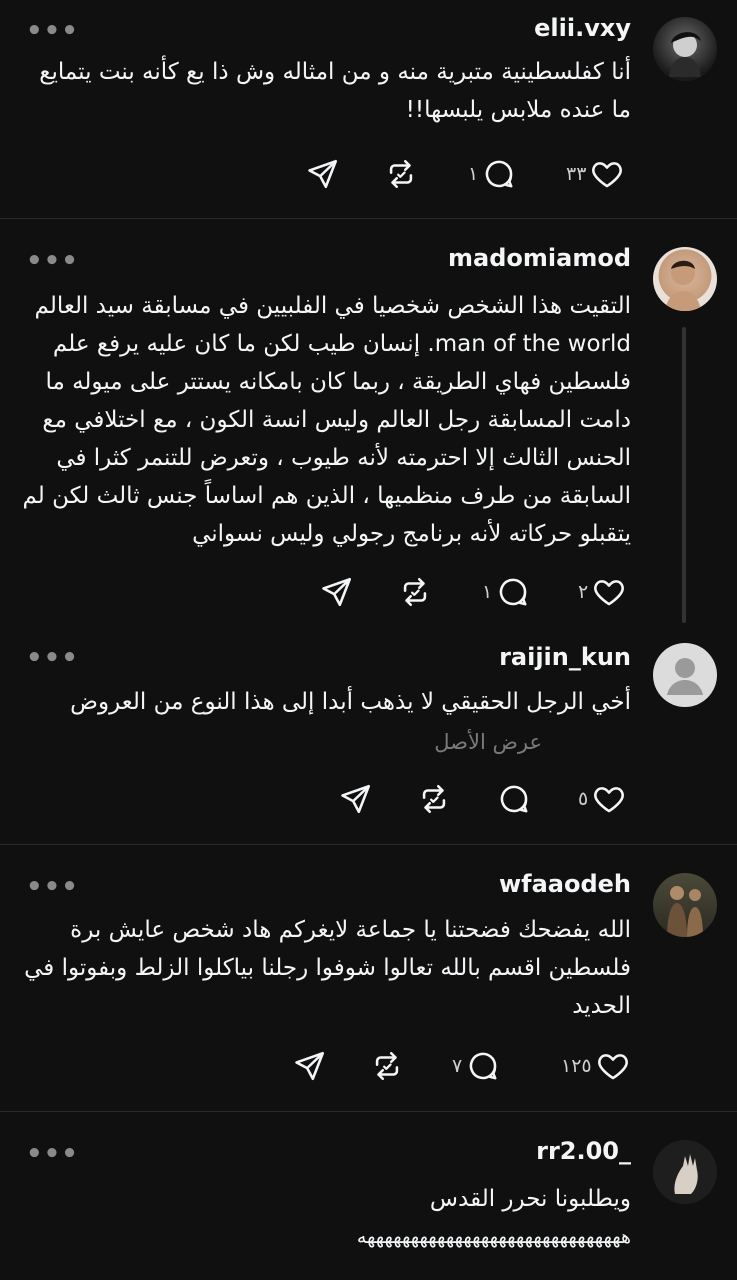 The image size is (737, 1280). Describe the element at coordinates (368, 1066) in the screenshot. I see `action-bar: ١٢٥ ٧` at that location.